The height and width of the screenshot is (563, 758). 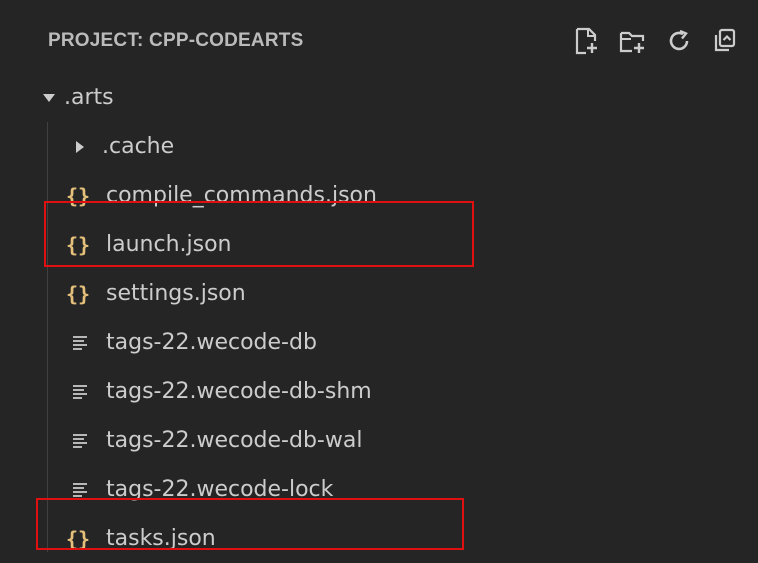 What do you see at coordinates (234, 440) in the screenshot?
I see `tree-item-label: tags-22.wecode-db-wal` at bounding box center [234, 440].